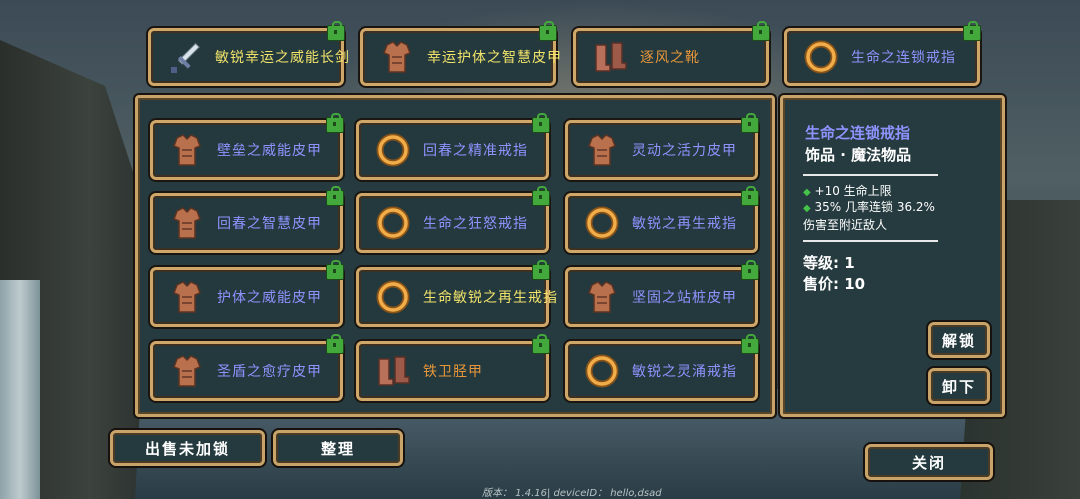 This screenshot has width=1080, height=499. I want to click on equipped-slot: 逐风之靴, so click(671, 53).